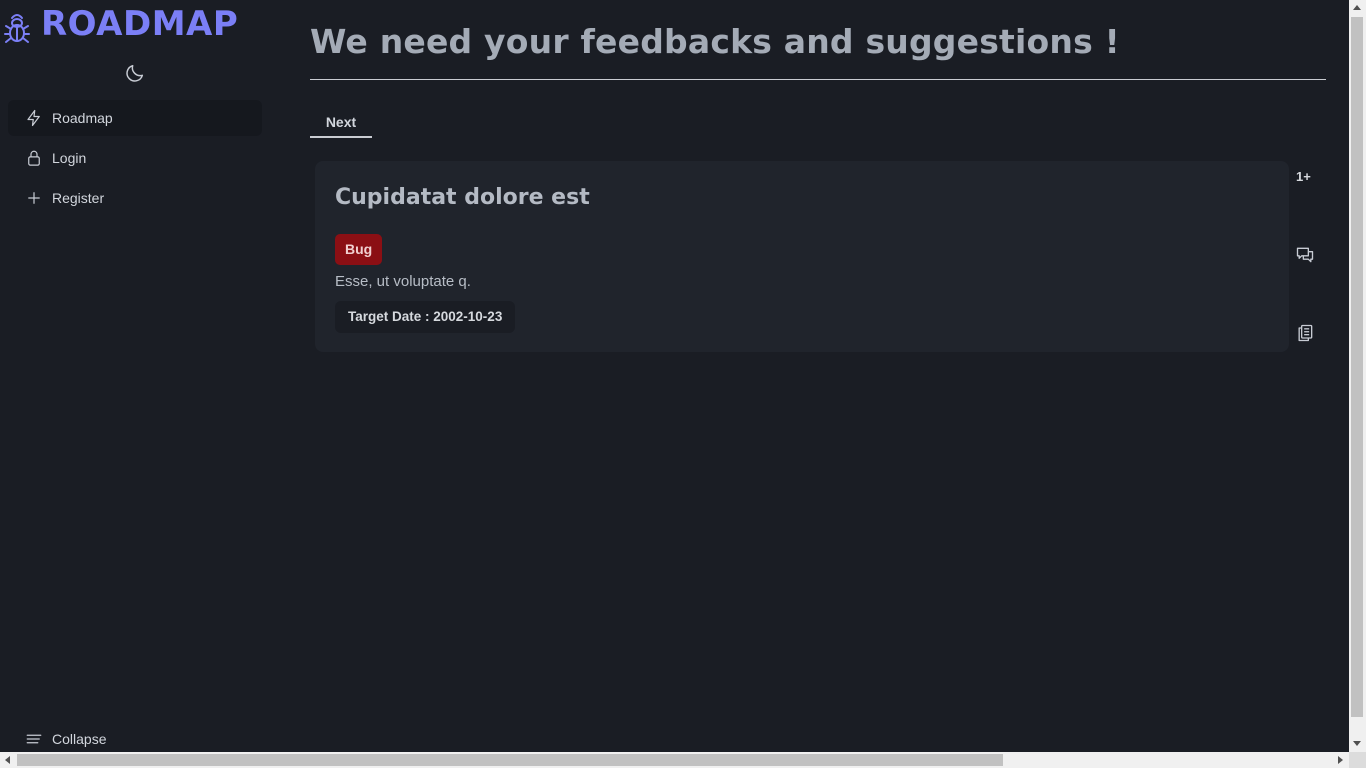 This screenshot has height=768, width=1366. I want to click on vote-button: 1+, so click(1303, 176).